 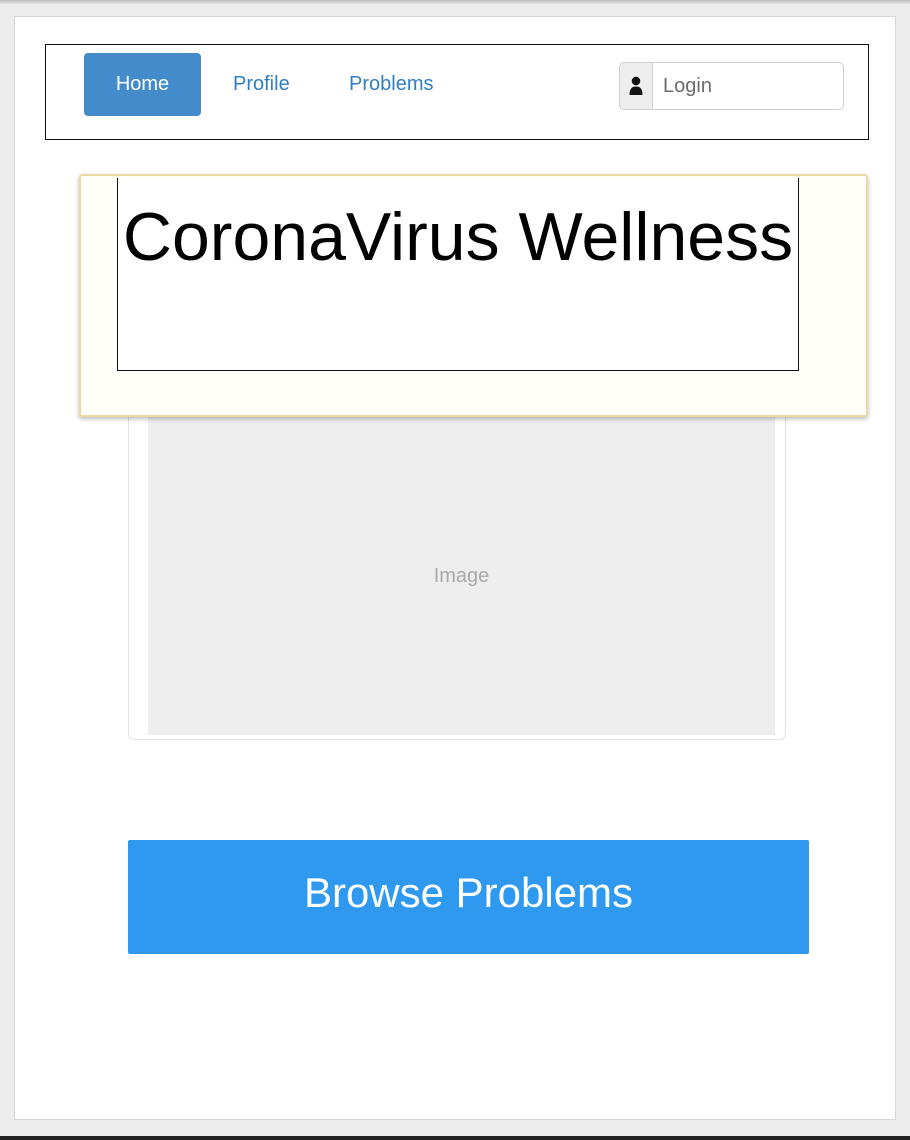 What do you see at coordinates (748, 86) in the screenshot?
I see `login-input` at bounding box center [748, 86].